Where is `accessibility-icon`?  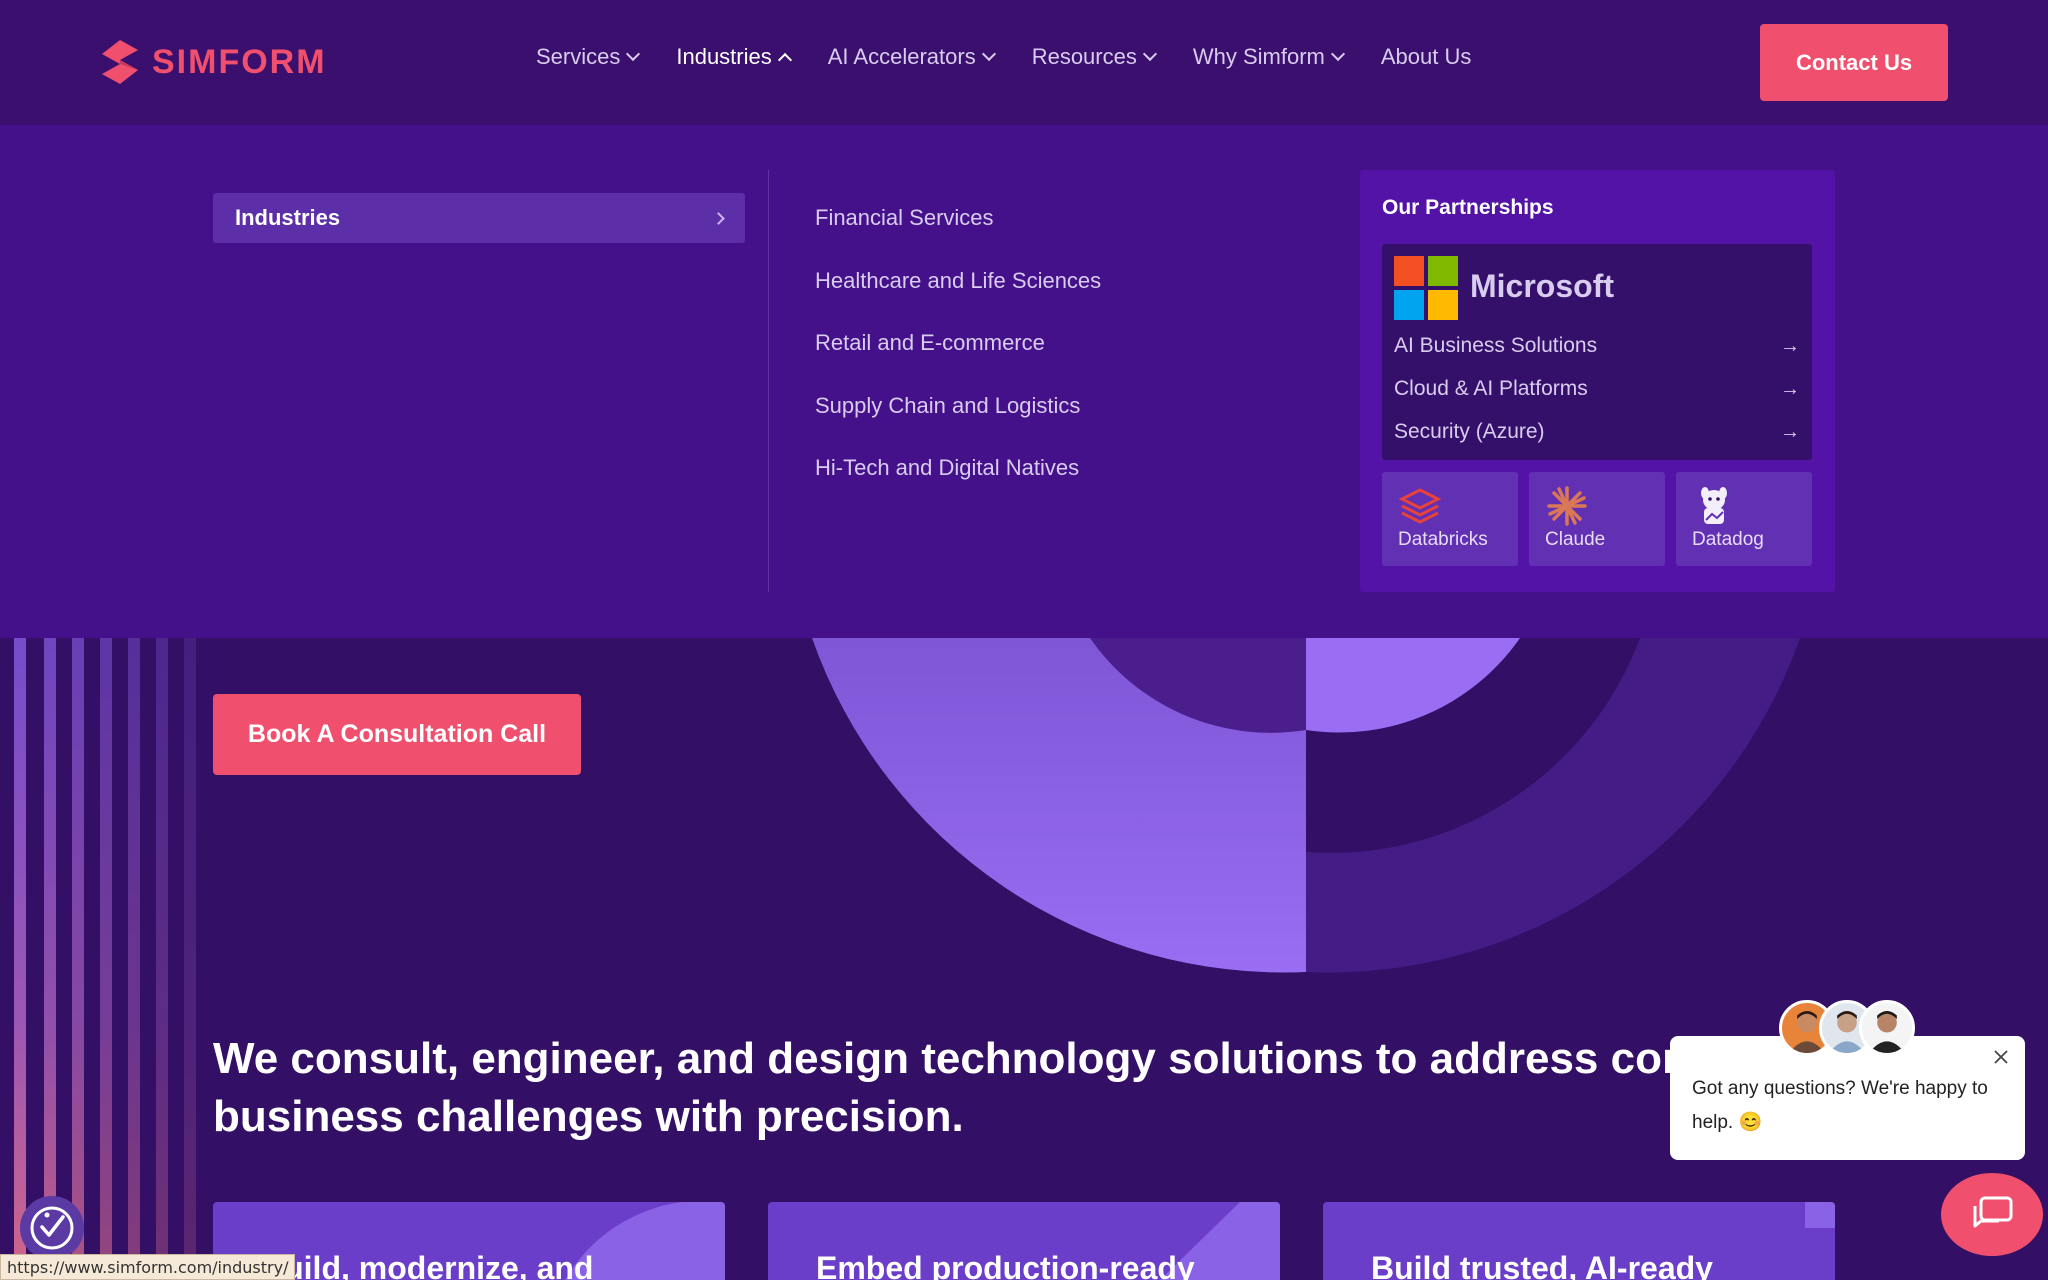 accessibility-icon is located at coordinates (52, 1228).